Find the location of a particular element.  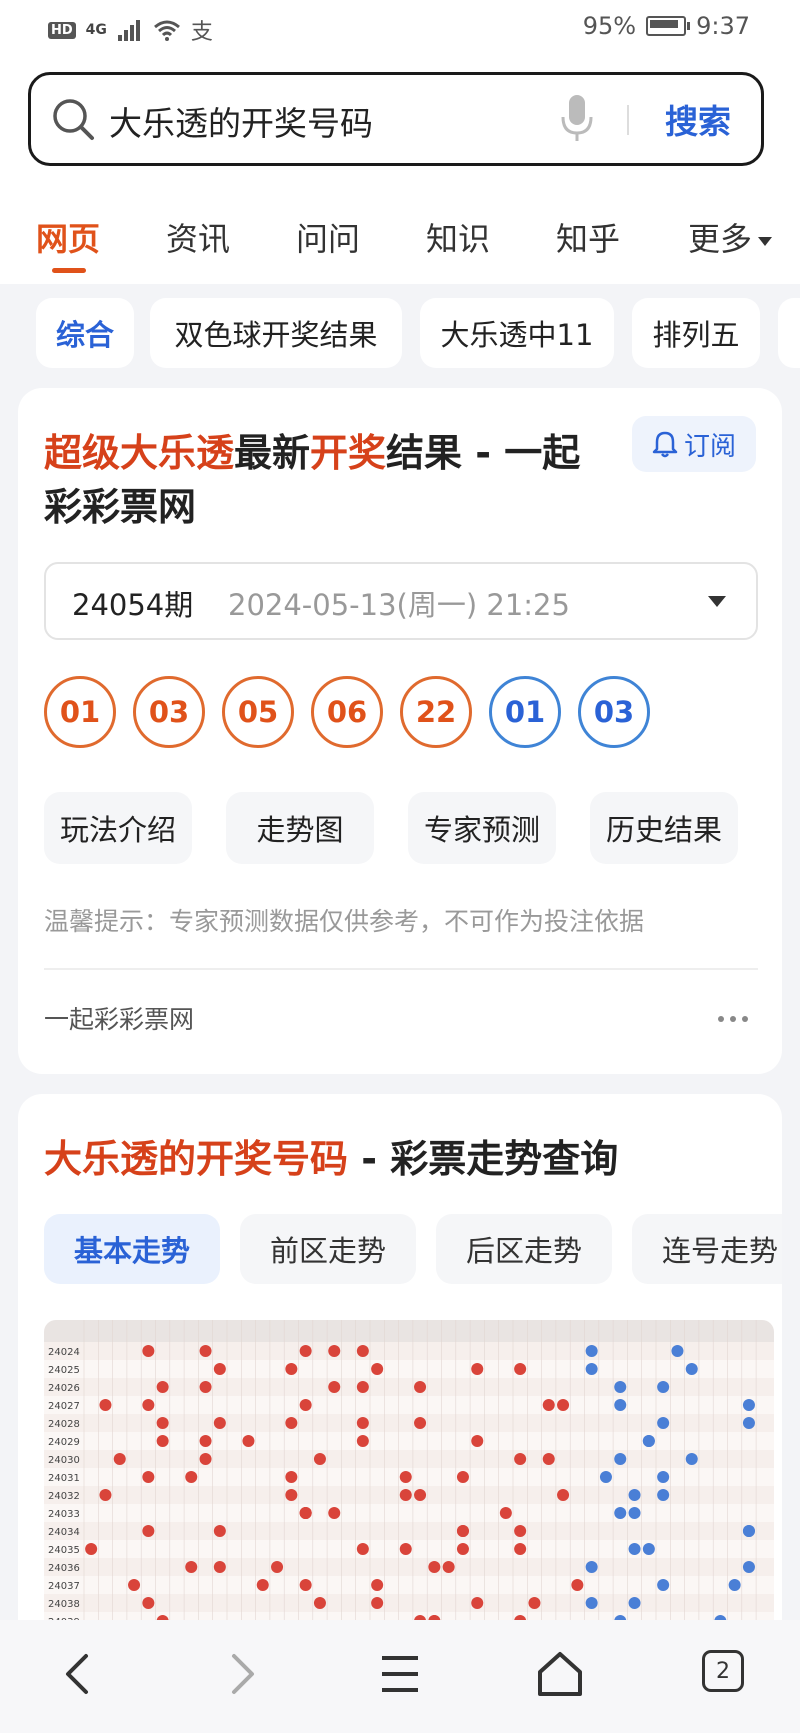

home-icon is located at coordinates (560, 1674).